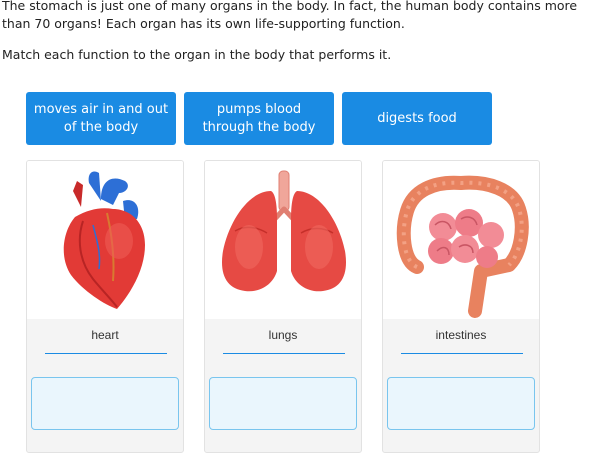  What do you see at coordinates (461, 403) in the screenshot?
I see `drop-target-intestines` at bounding box center [461, 403].